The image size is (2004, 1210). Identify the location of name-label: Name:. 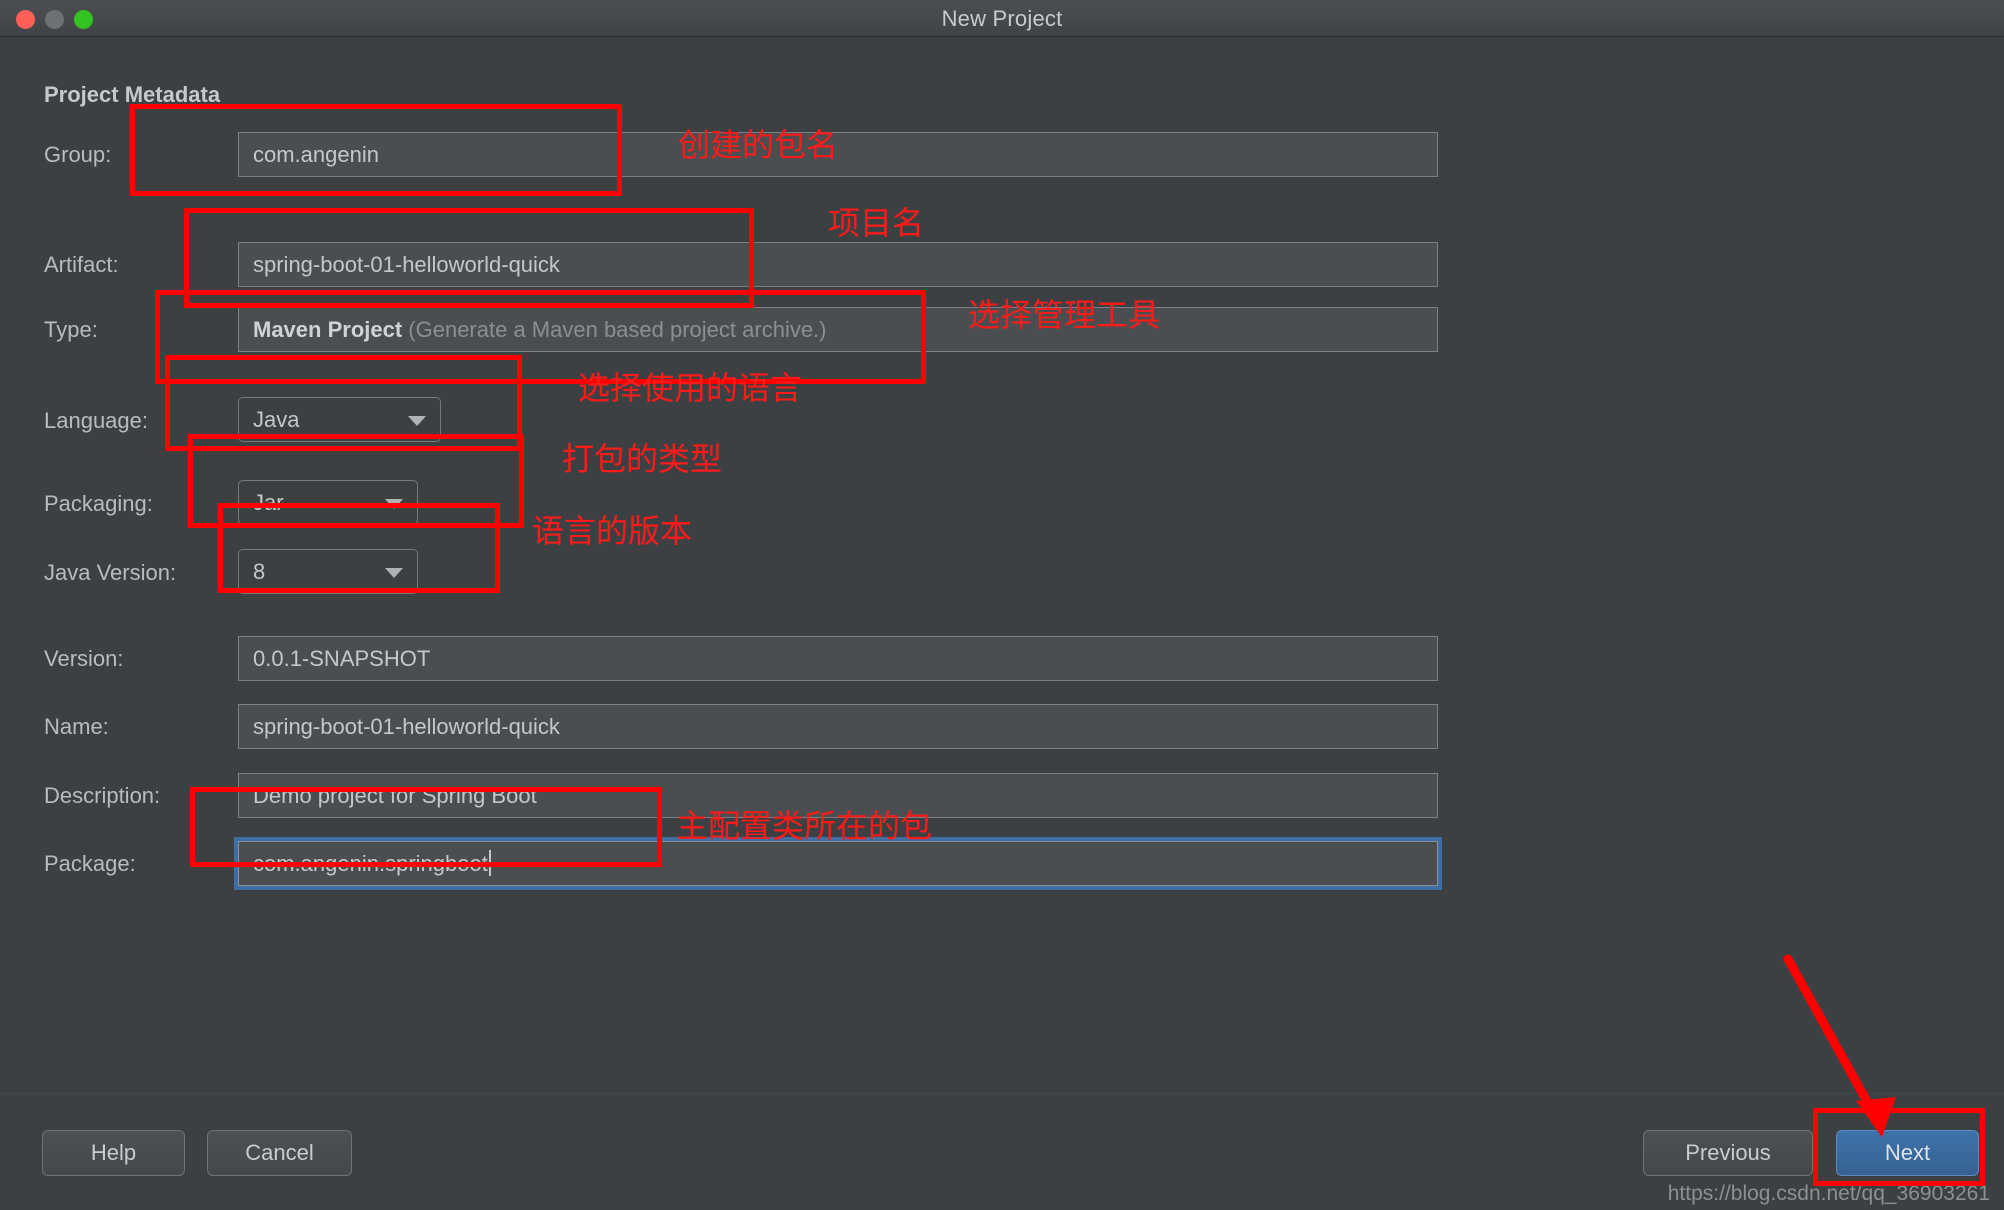
(76, 726).